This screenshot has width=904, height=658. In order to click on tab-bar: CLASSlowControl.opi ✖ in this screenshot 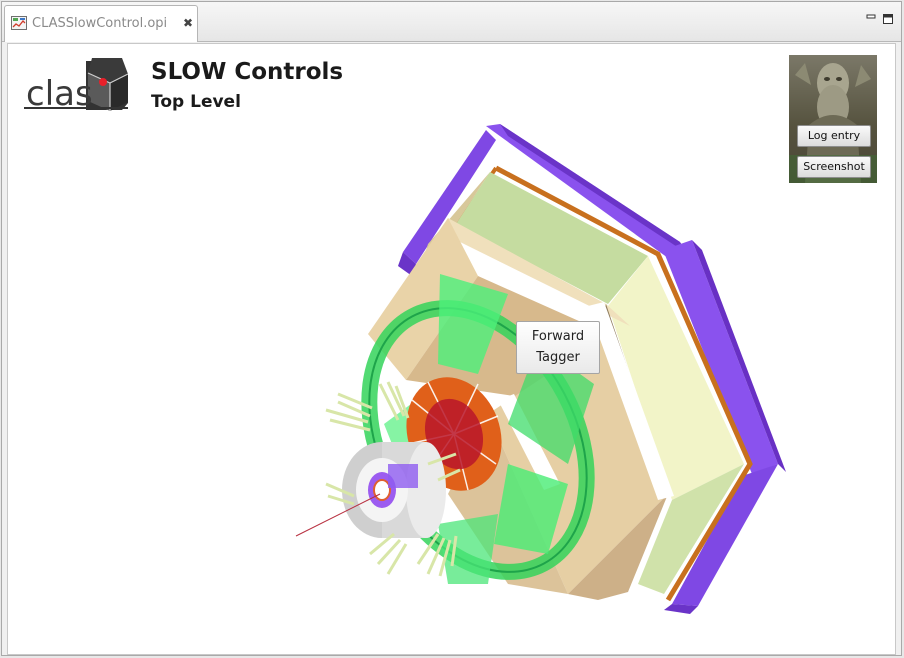, I will do `click(451, 22)`.